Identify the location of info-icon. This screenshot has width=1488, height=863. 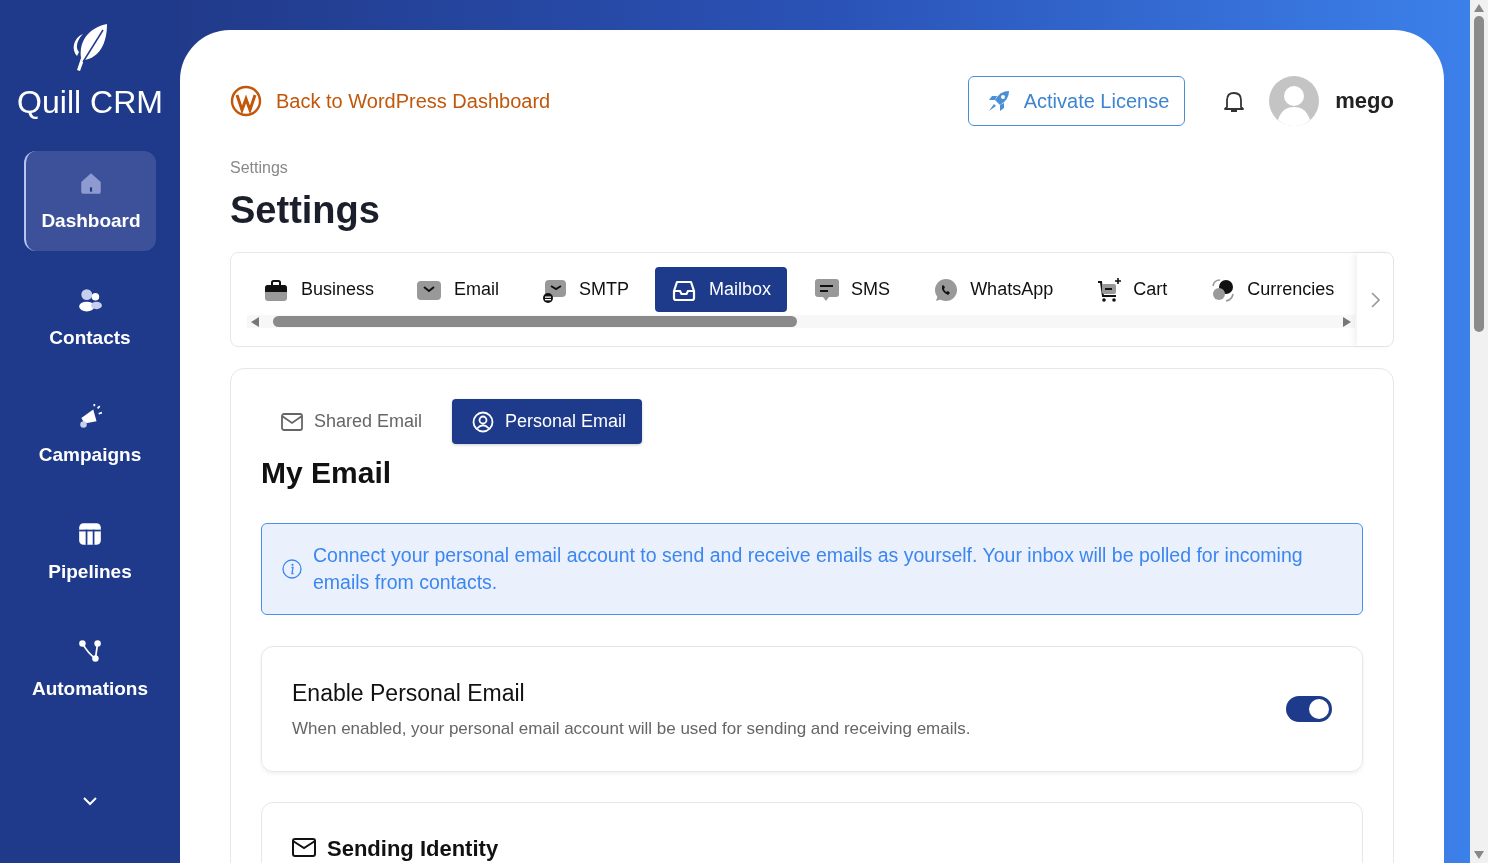
(292, 569).